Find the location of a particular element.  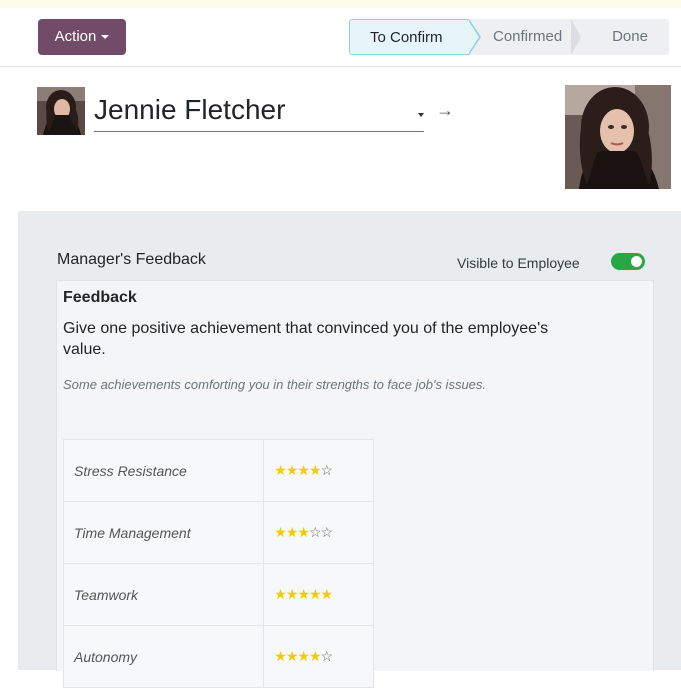

employee-name-field: Jennie Fletcher is located at coordinates (259, 110).